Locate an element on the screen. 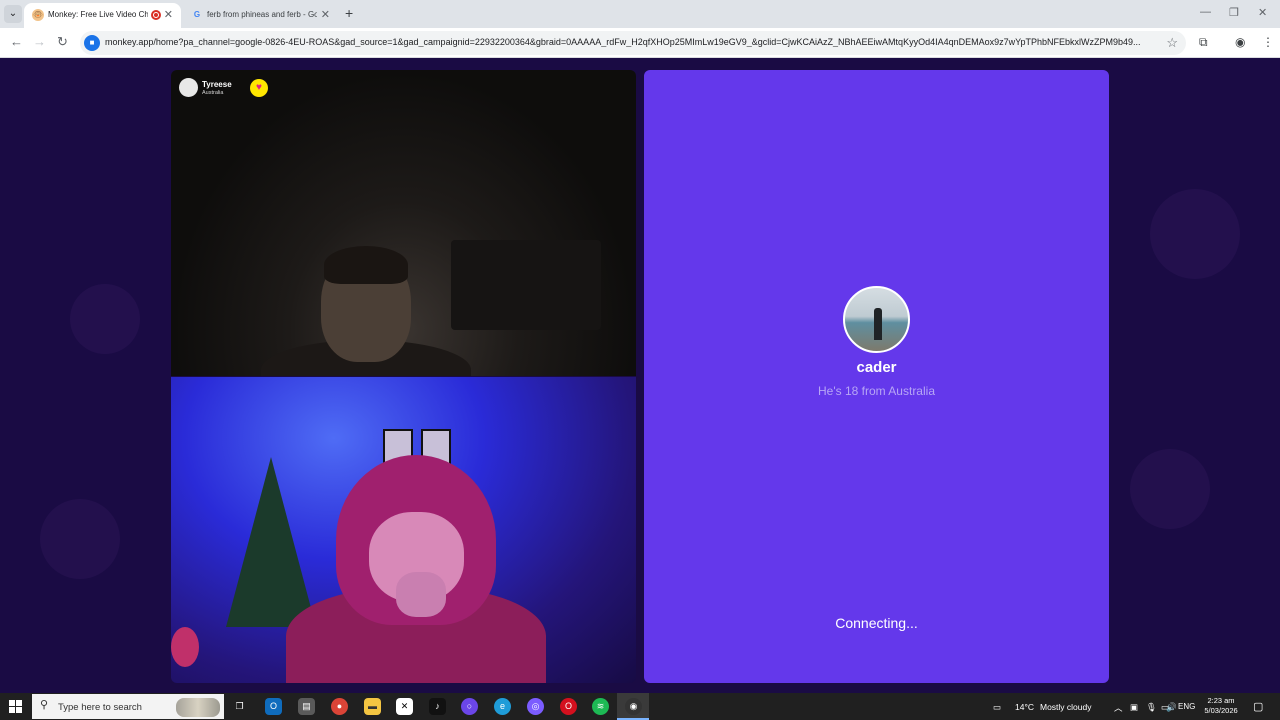 This screenshot has width=1280, height=720. outlook-icon: O is located at coordinates (273, 706).